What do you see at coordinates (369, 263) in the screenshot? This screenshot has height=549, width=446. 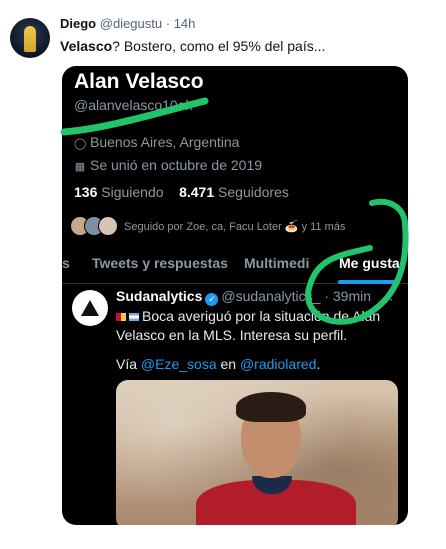 I see `tab-me-gusta: Me gusta` at bounding box center [369, 263].